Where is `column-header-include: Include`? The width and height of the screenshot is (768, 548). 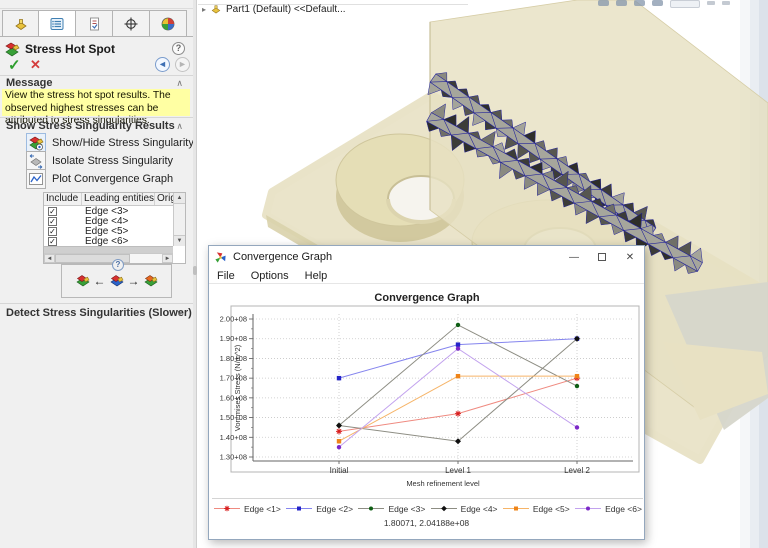 column-header-include: Include is located at coordinates (63, 199).